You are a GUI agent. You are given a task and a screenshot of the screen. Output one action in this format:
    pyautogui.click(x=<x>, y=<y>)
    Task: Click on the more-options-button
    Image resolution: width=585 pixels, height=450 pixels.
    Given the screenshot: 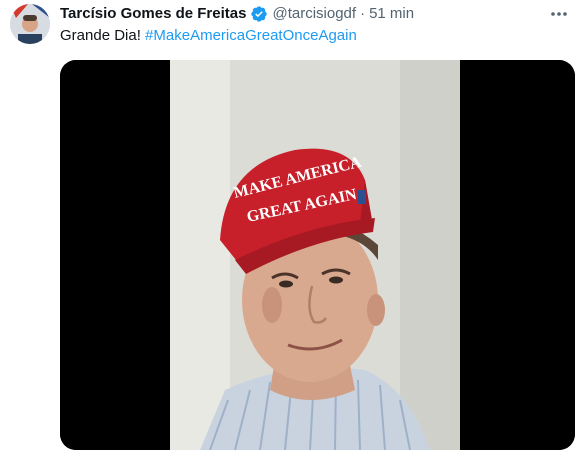 What is the action you would take?
    pyautogui.click(x=559, y=14)
    